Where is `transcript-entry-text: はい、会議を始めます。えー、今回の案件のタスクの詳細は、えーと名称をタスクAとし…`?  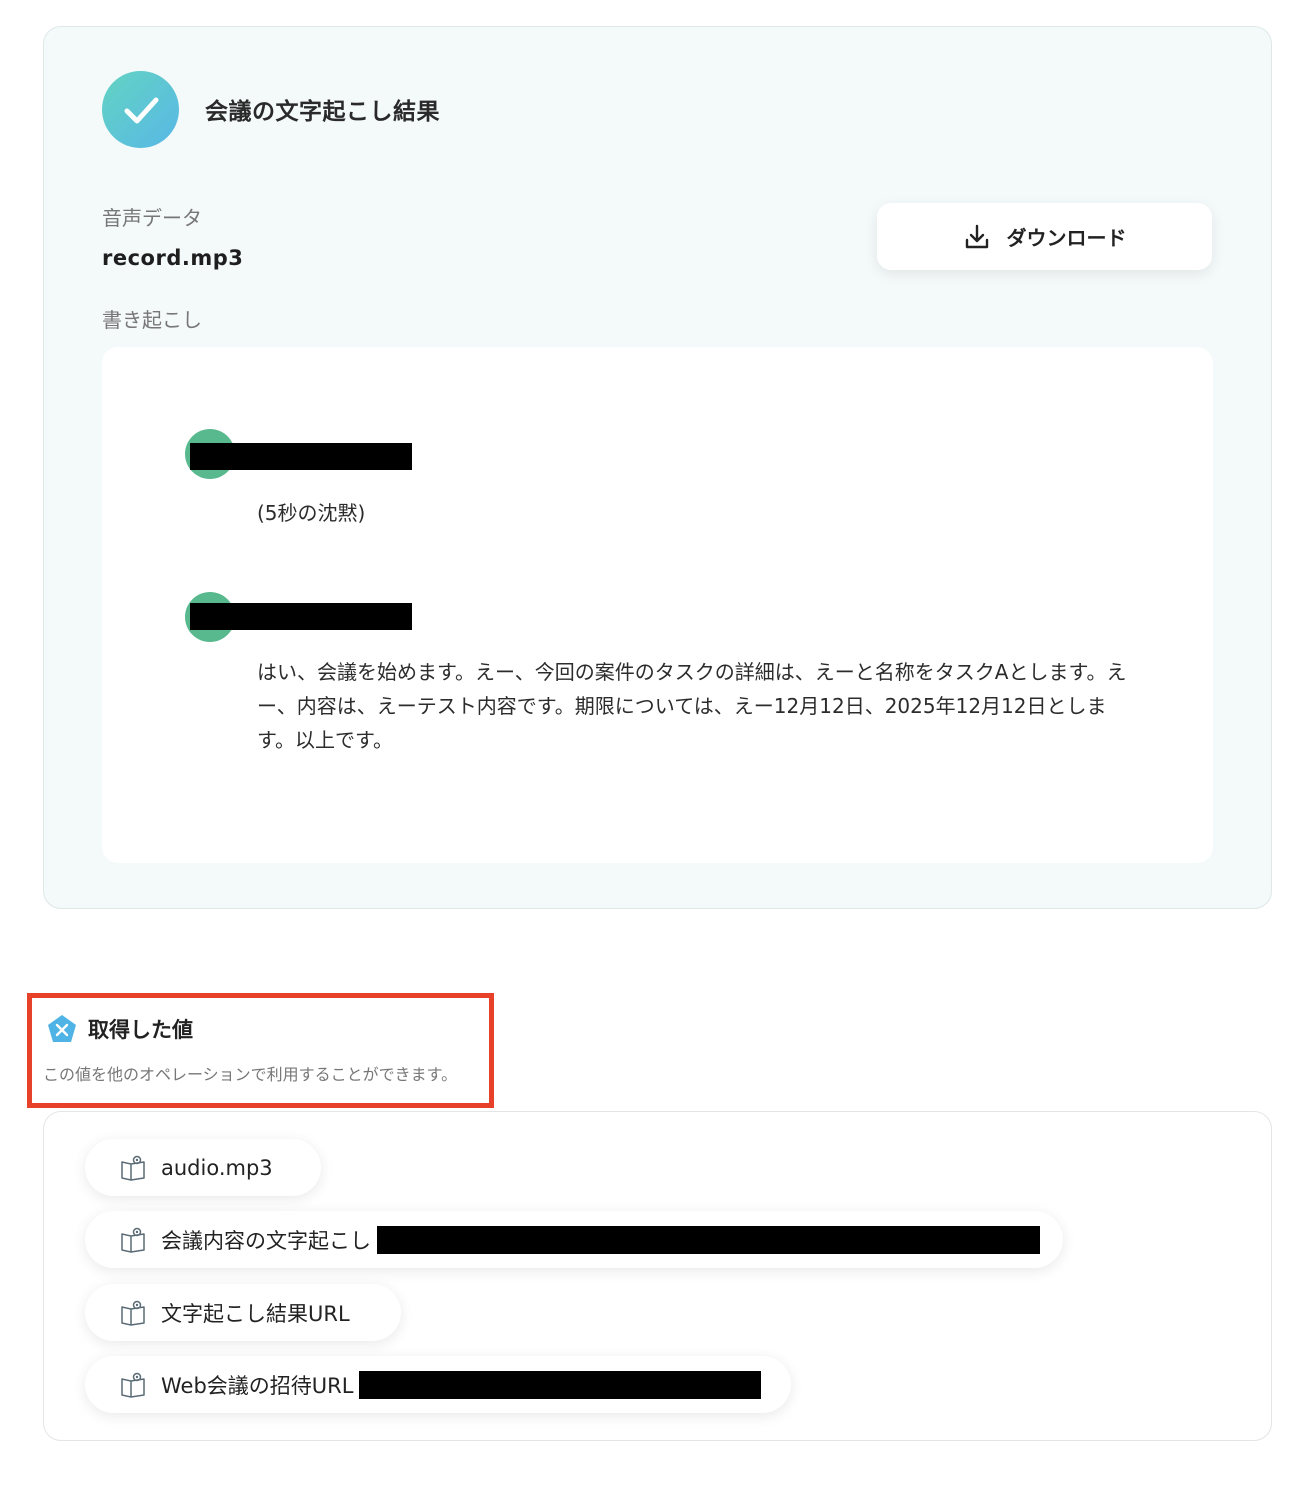 transcript-entry-text: はい、会議を始めます。えー、今回の案件のタスクの詳細は、えーと名称をタスクAとし… is located at coordinates (692, 706).